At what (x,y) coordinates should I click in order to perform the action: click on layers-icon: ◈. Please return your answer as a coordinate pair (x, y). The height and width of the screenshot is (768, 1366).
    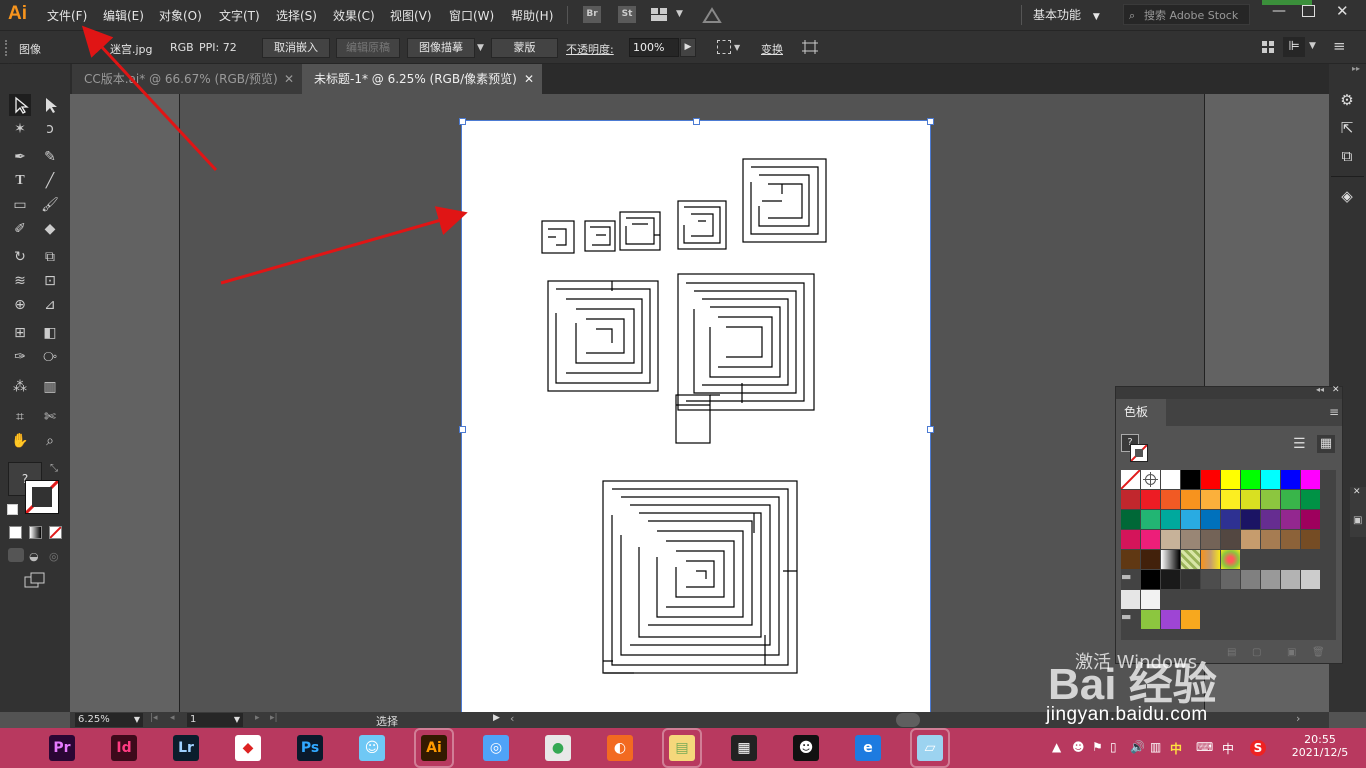
    Looking at the image, I should click on (1347, 196).